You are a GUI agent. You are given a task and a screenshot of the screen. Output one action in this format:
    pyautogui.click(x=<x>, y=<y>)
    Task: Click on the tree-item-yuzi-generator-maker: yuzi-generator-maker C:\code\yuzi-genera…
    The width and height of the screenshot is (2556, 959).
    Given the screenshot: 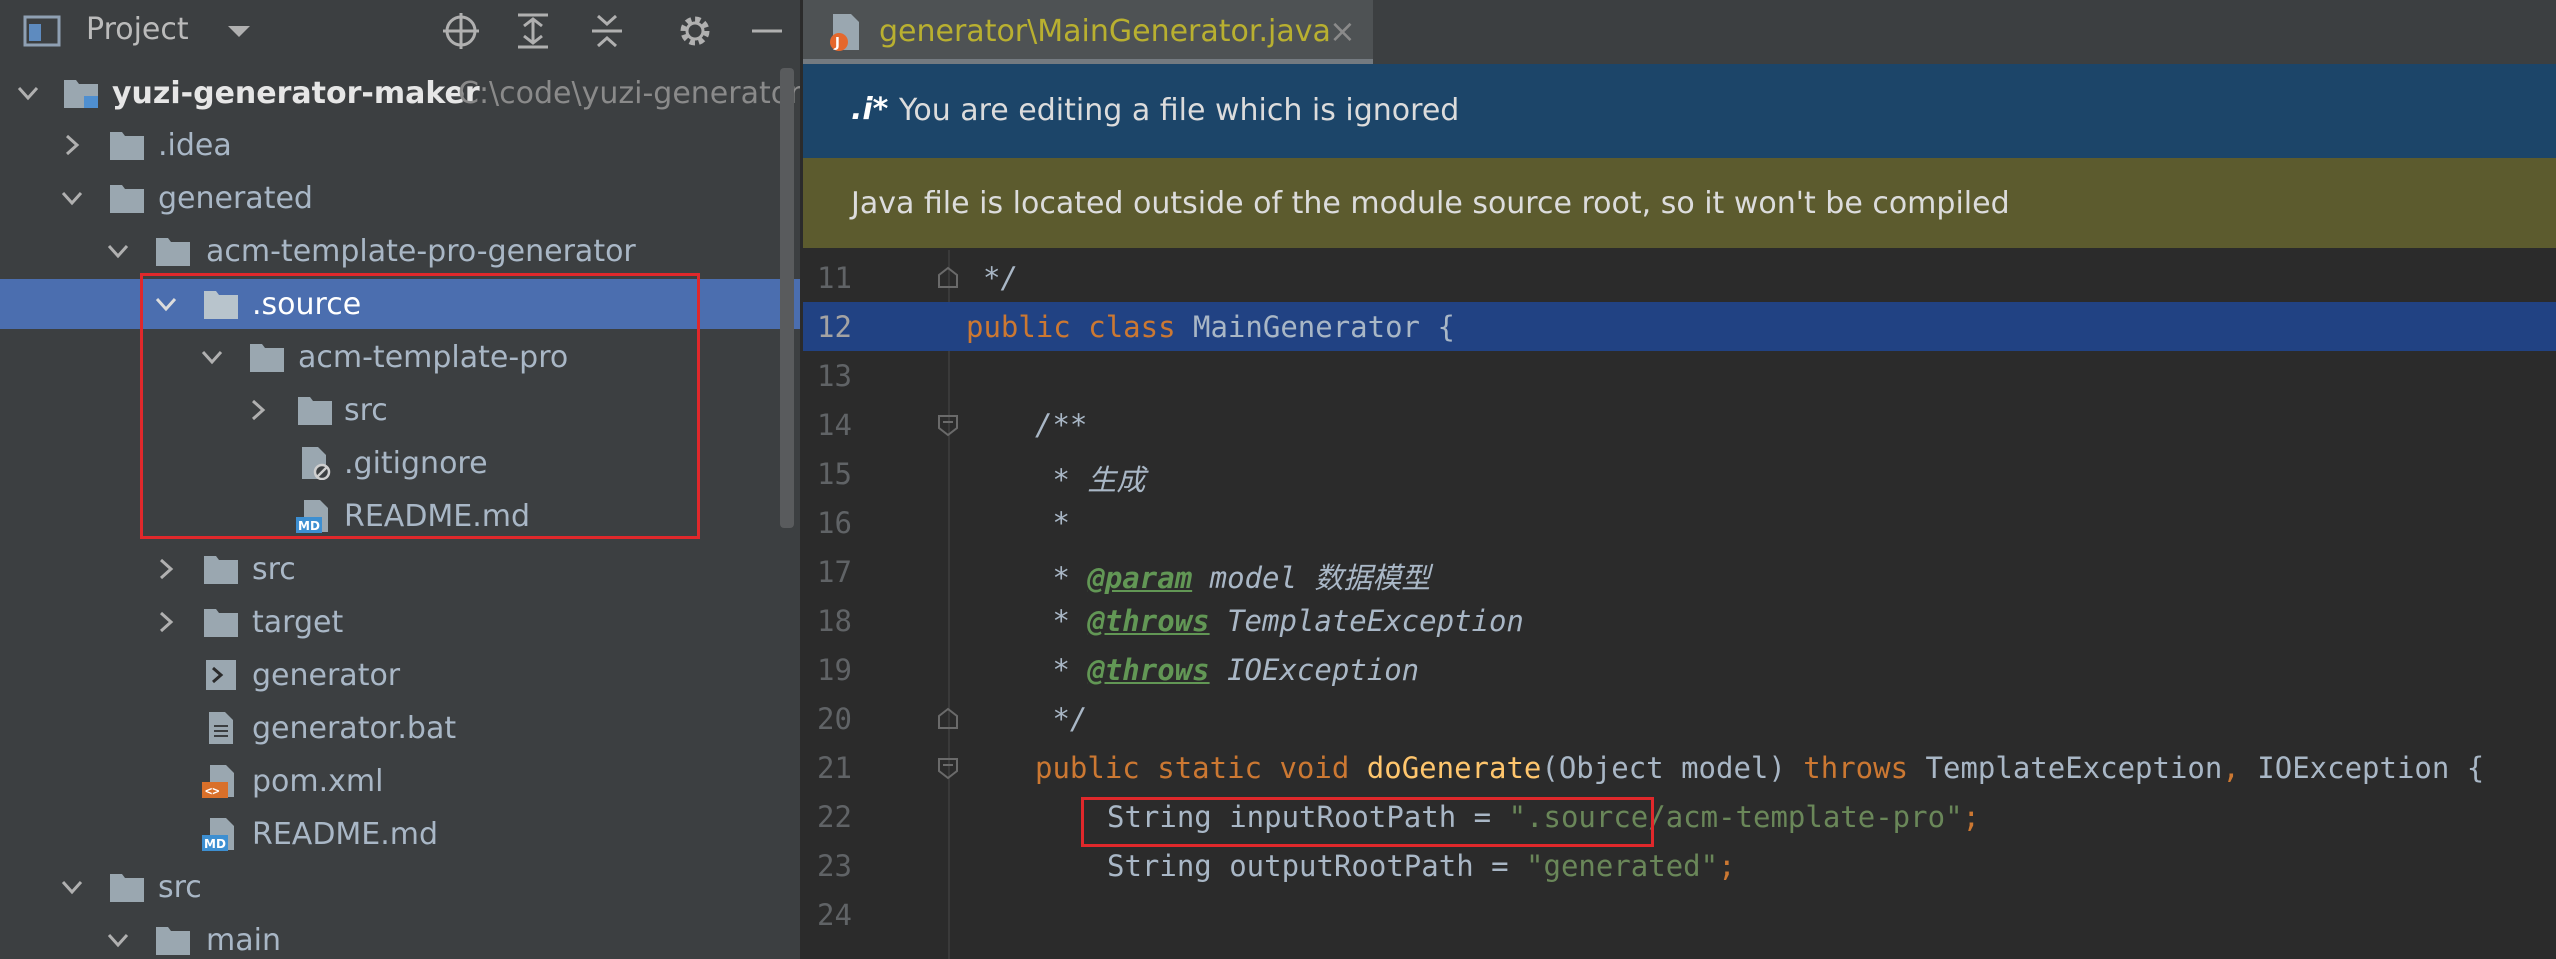 What is the action you would take?
    pyautogui.click(x=400, y=93)
    